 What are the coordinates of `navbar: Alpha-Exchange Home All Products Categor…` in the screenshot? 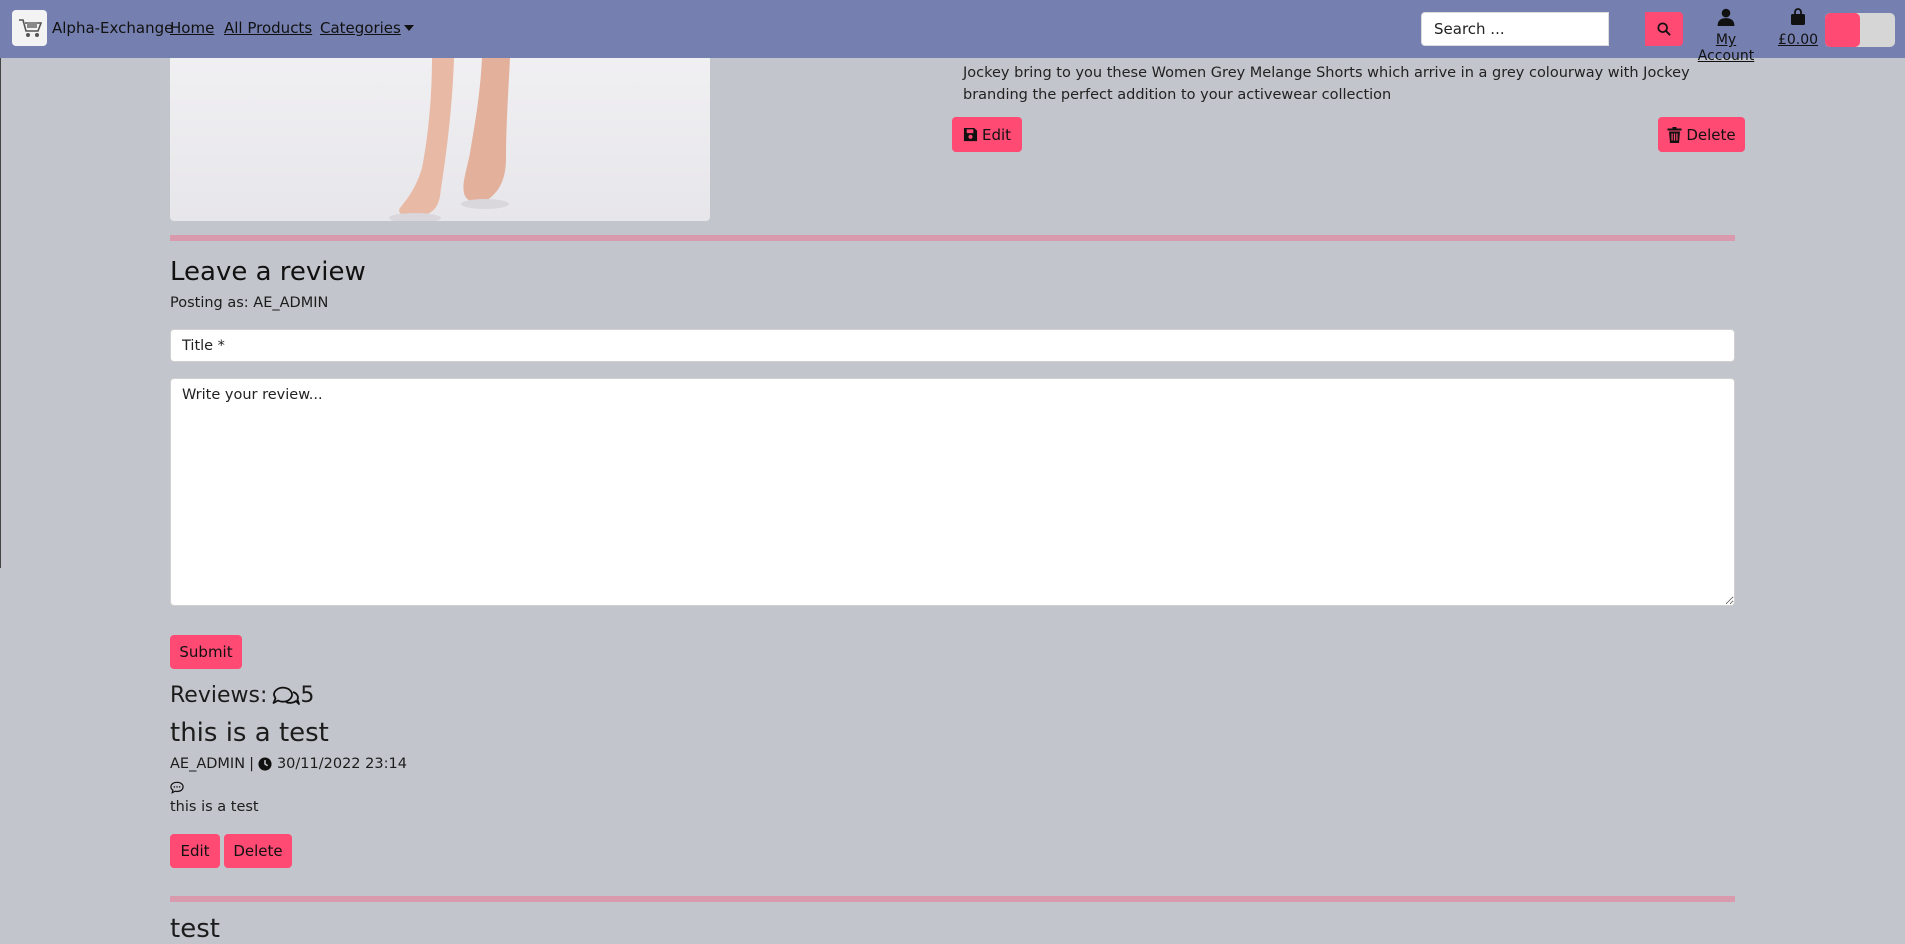 It's located at (952, 32).